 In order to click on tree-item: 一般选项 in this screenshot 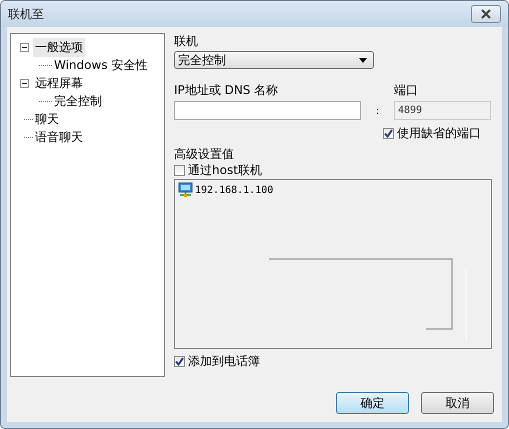, I will do `click(59, 47)`.